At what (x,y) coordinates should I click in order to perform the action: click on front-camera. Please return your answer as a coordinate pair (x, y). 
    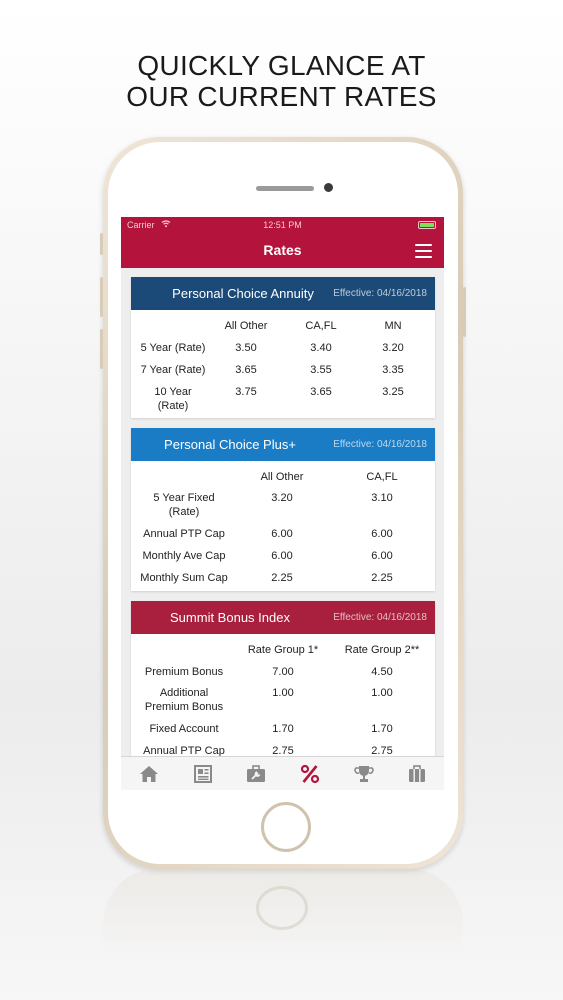
    Looking at the image, I should click on (328, 187).